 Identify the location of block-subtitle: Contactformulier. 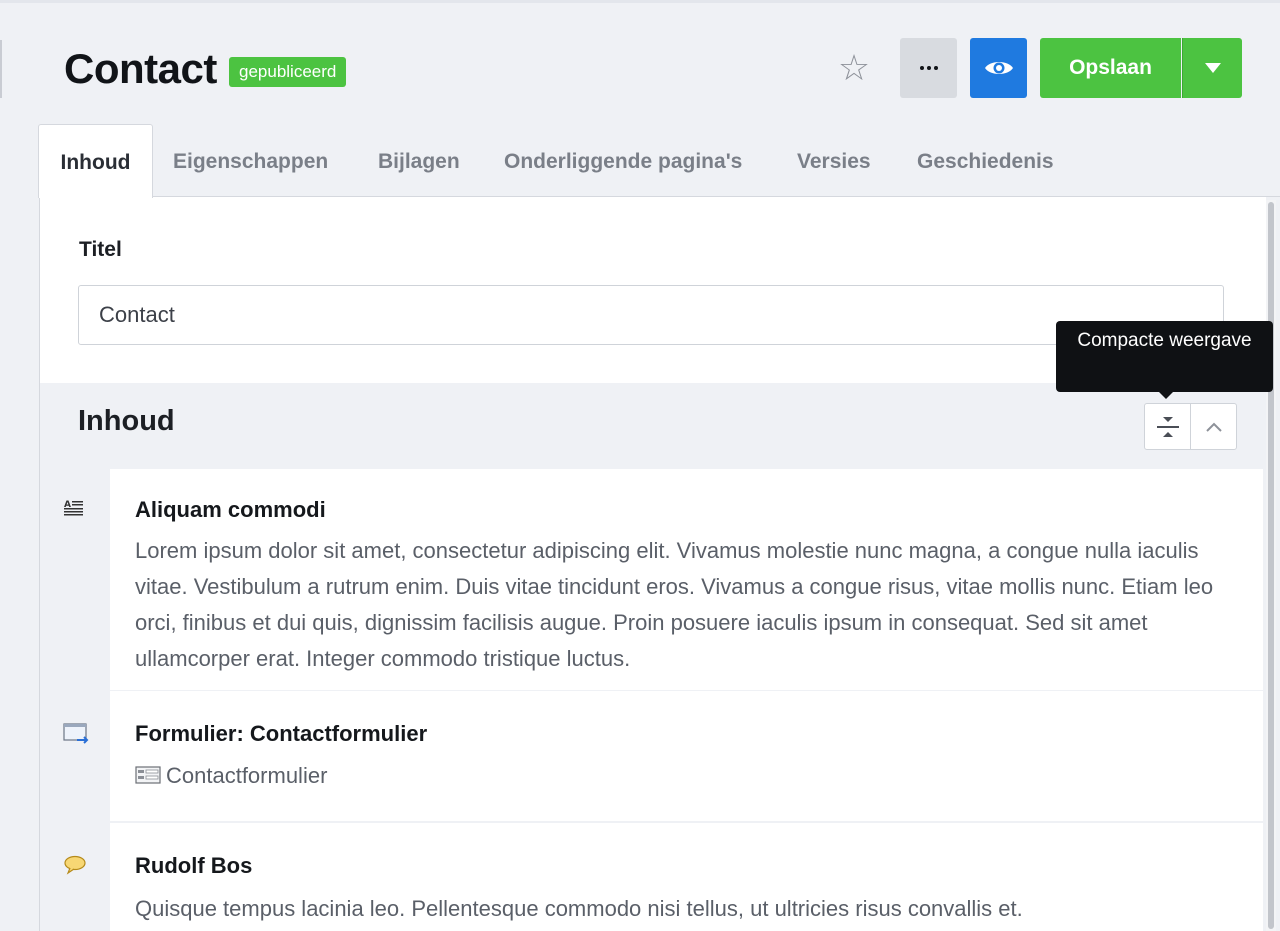
(685, 776).